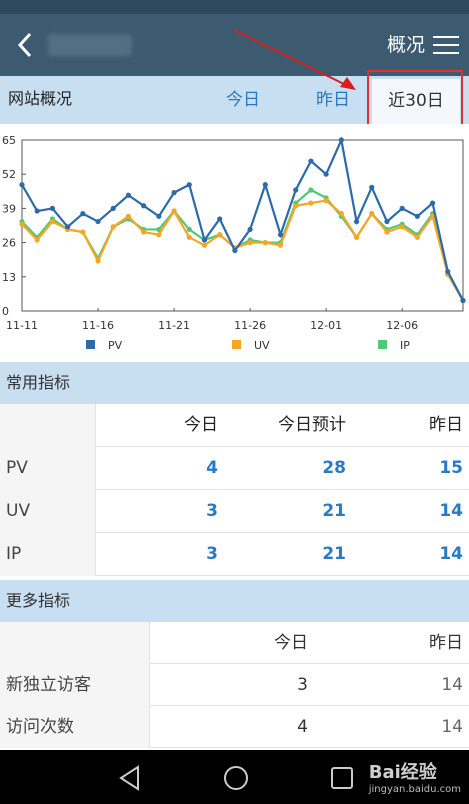  What do you see at coordinates (312, 425) in the screenshot?
I see `header-today-forecast: 今日预计` at bounding box center [312, 425].